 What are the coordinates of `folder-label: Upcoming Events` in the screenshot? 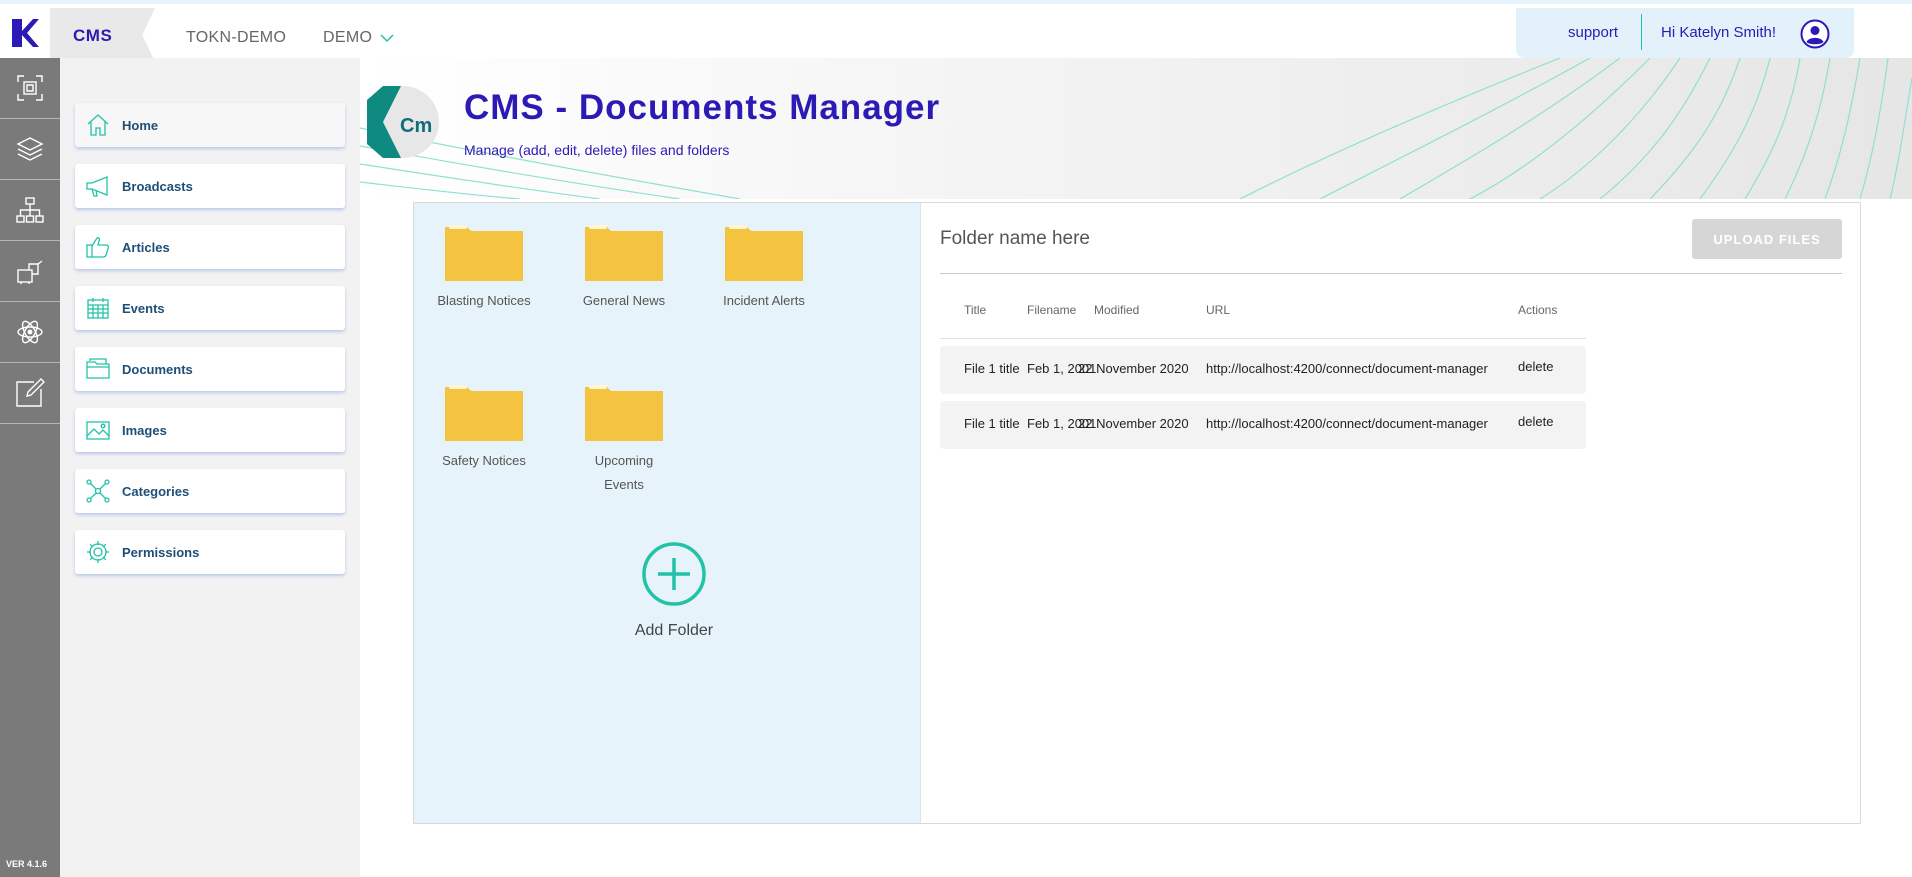 It's located at (624, 472).